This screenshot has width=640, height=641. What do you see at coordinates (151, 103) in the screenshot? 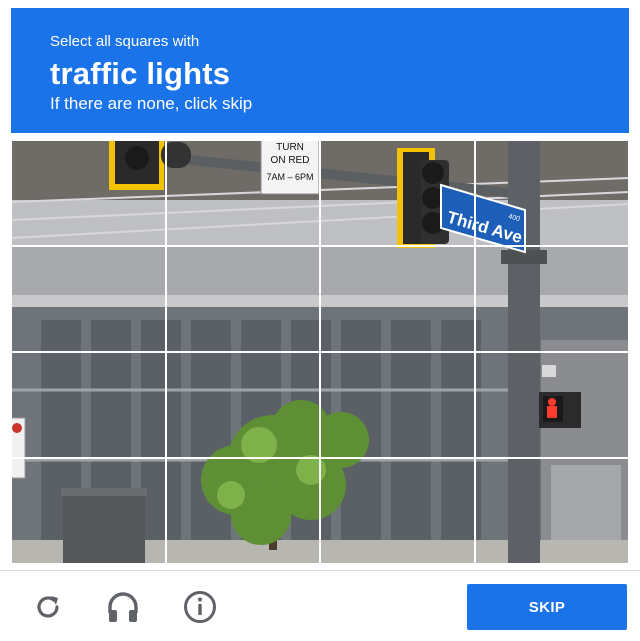
I see `hint-text: If there are none, click skip` at bounding box center [151, 103].